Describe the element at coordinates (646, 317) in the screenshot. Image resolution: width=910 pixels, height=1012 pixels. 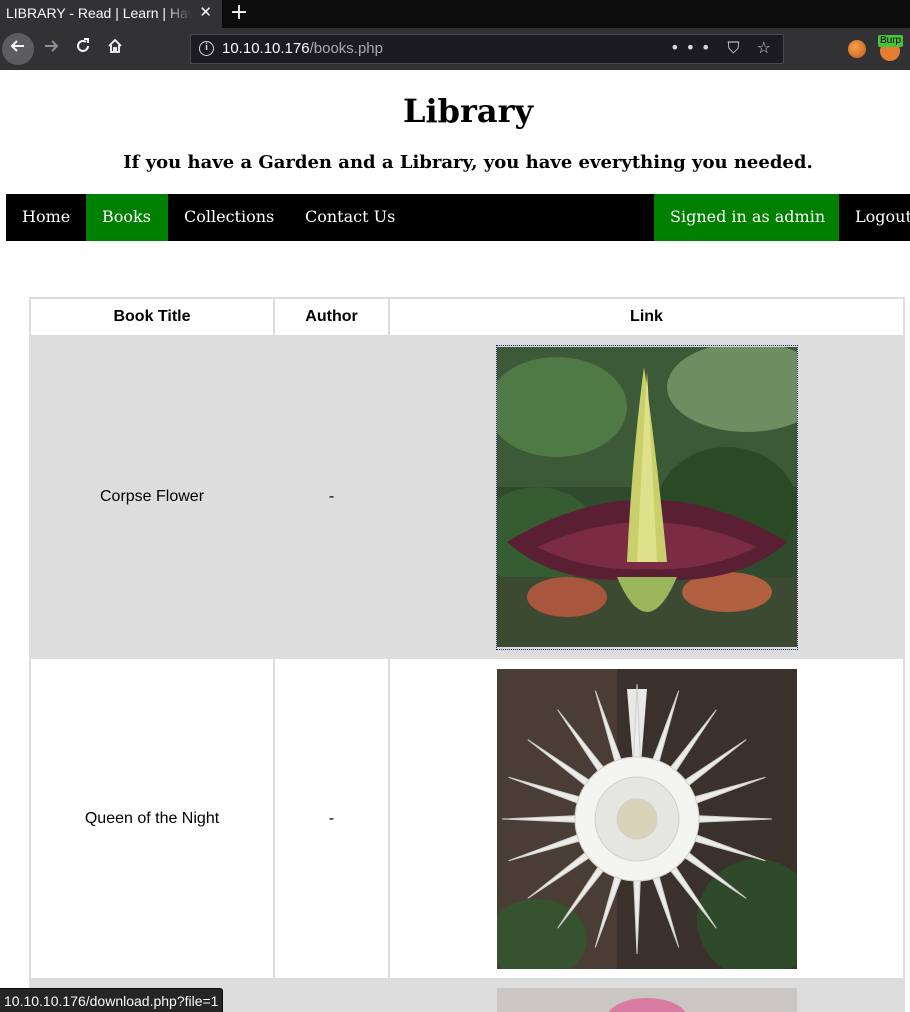
I see `header-link: Link` at that location.